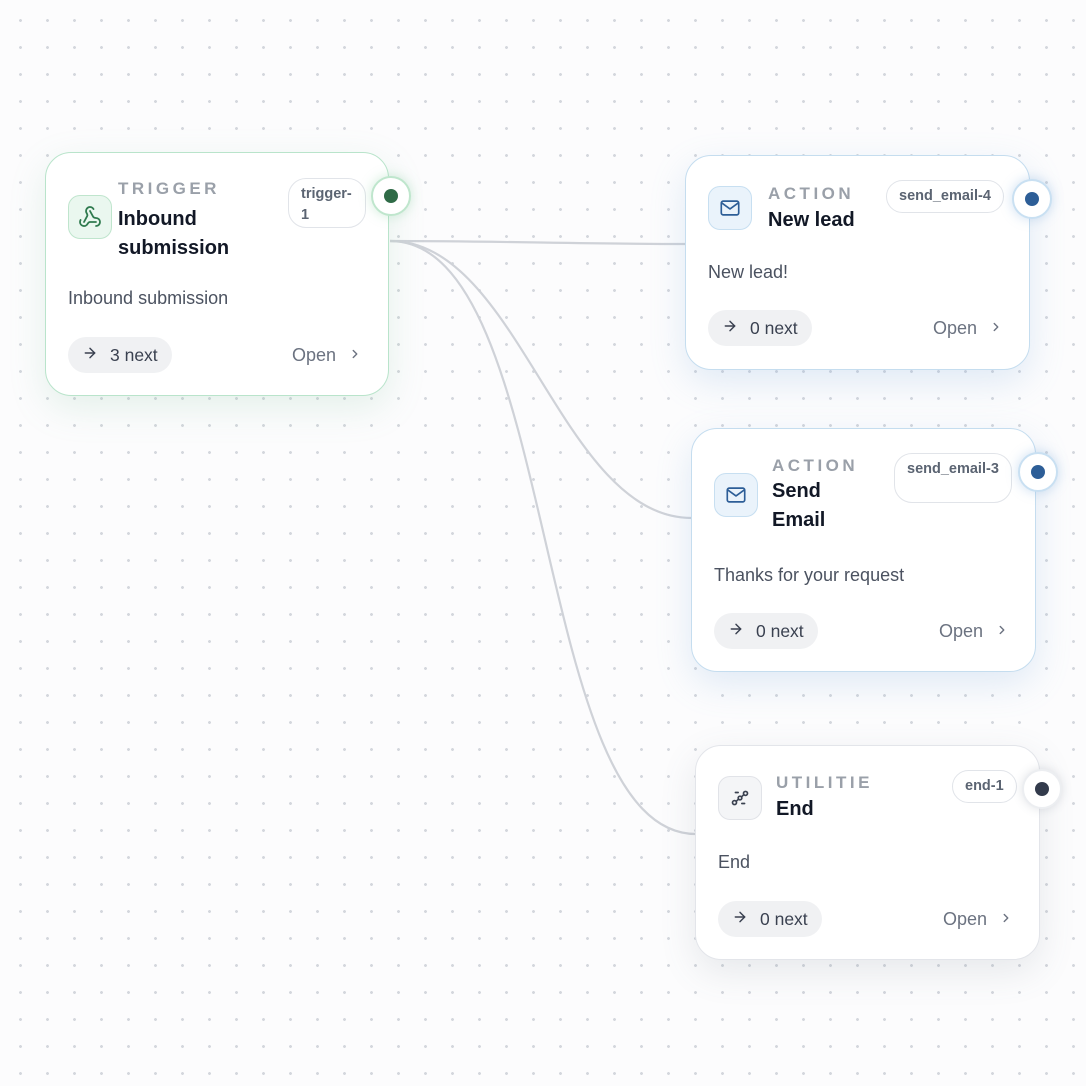  I want to click on webhook-icon, so click(90, 217).